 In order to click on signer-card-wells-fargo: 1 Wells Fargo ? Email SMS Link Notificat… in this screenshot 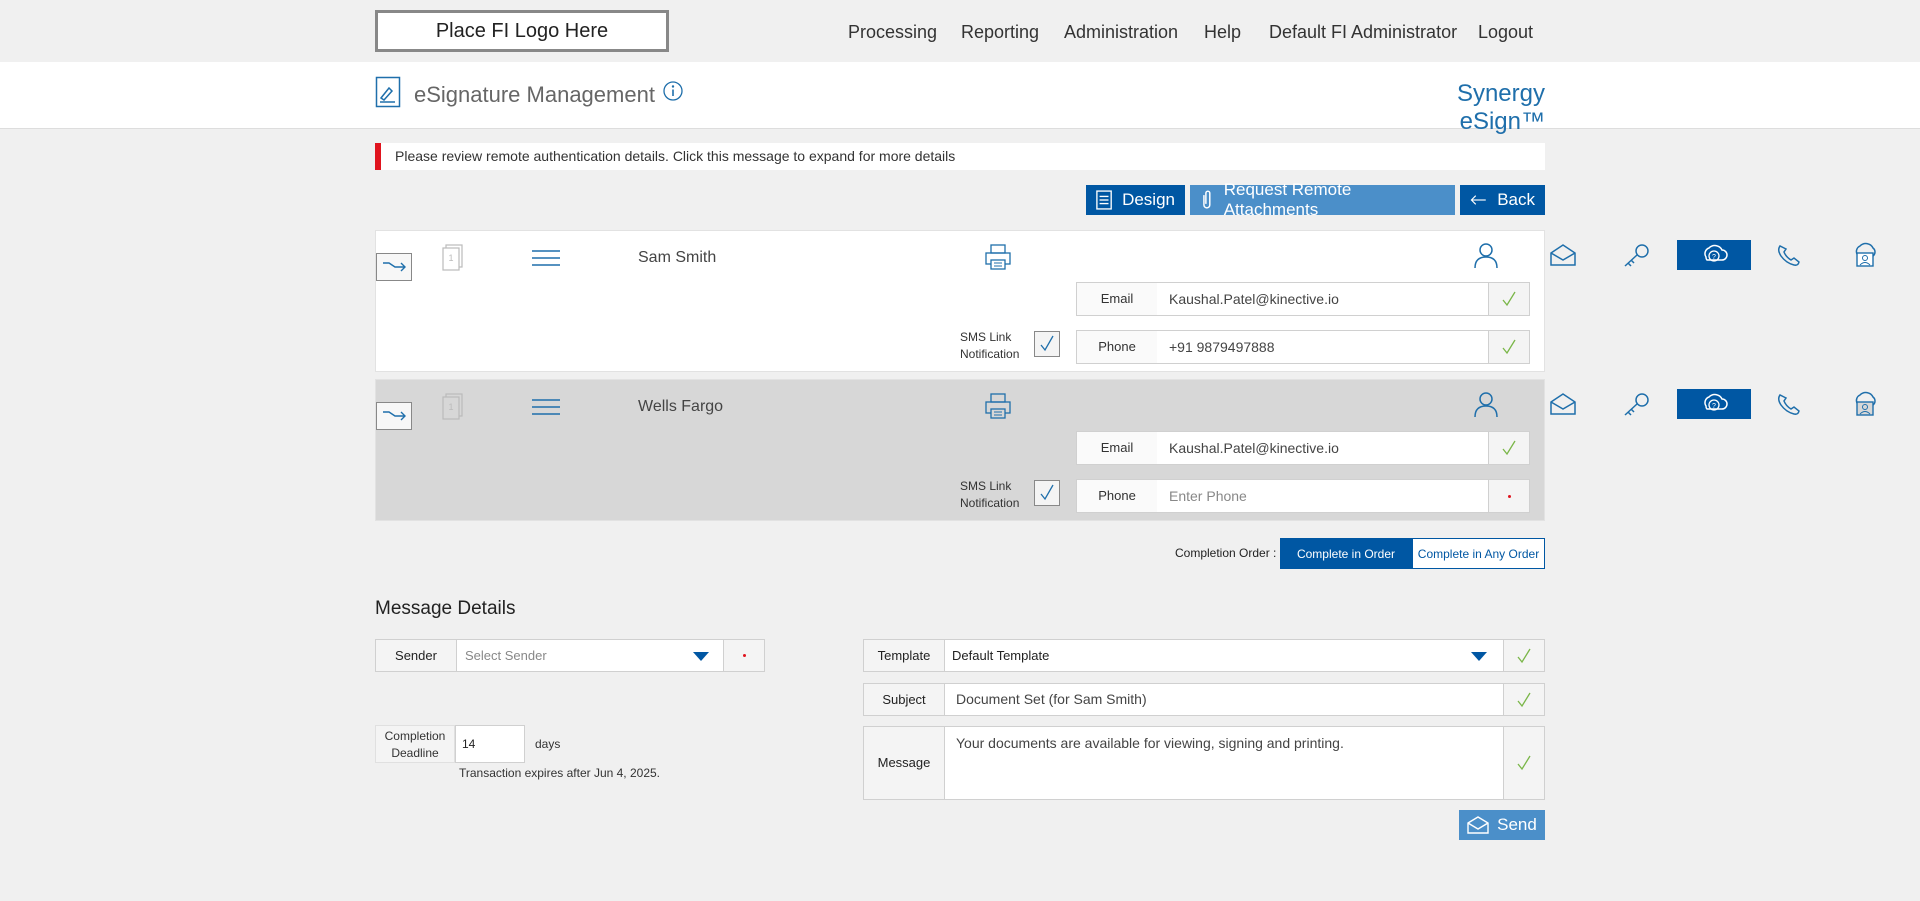, I will do `click(1125, 450)`.